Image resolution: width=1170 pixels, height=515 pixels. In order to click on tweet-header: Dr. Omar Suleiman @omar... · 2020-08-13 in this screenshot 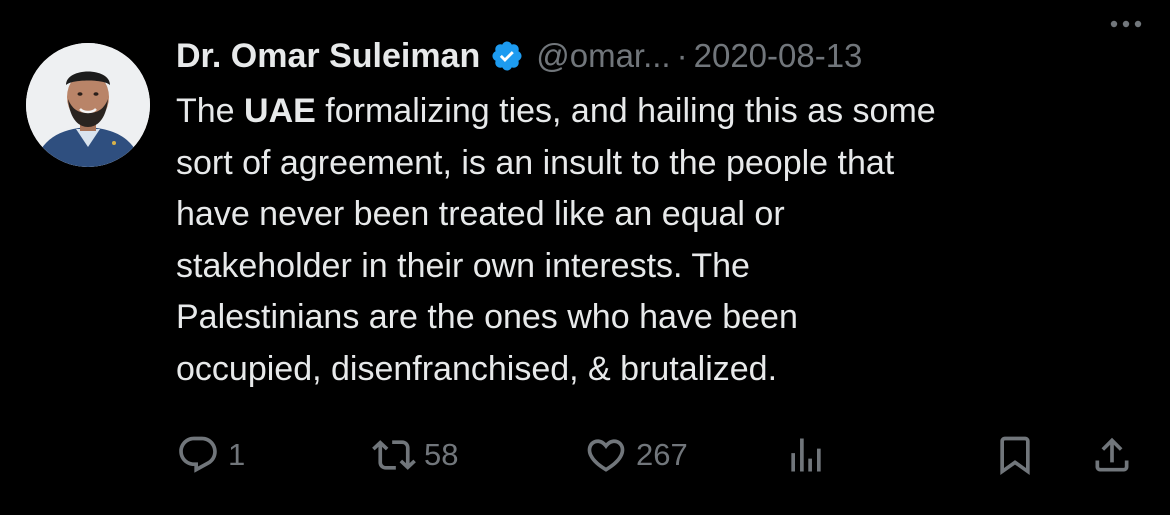, I will do `click(663, 56)`.